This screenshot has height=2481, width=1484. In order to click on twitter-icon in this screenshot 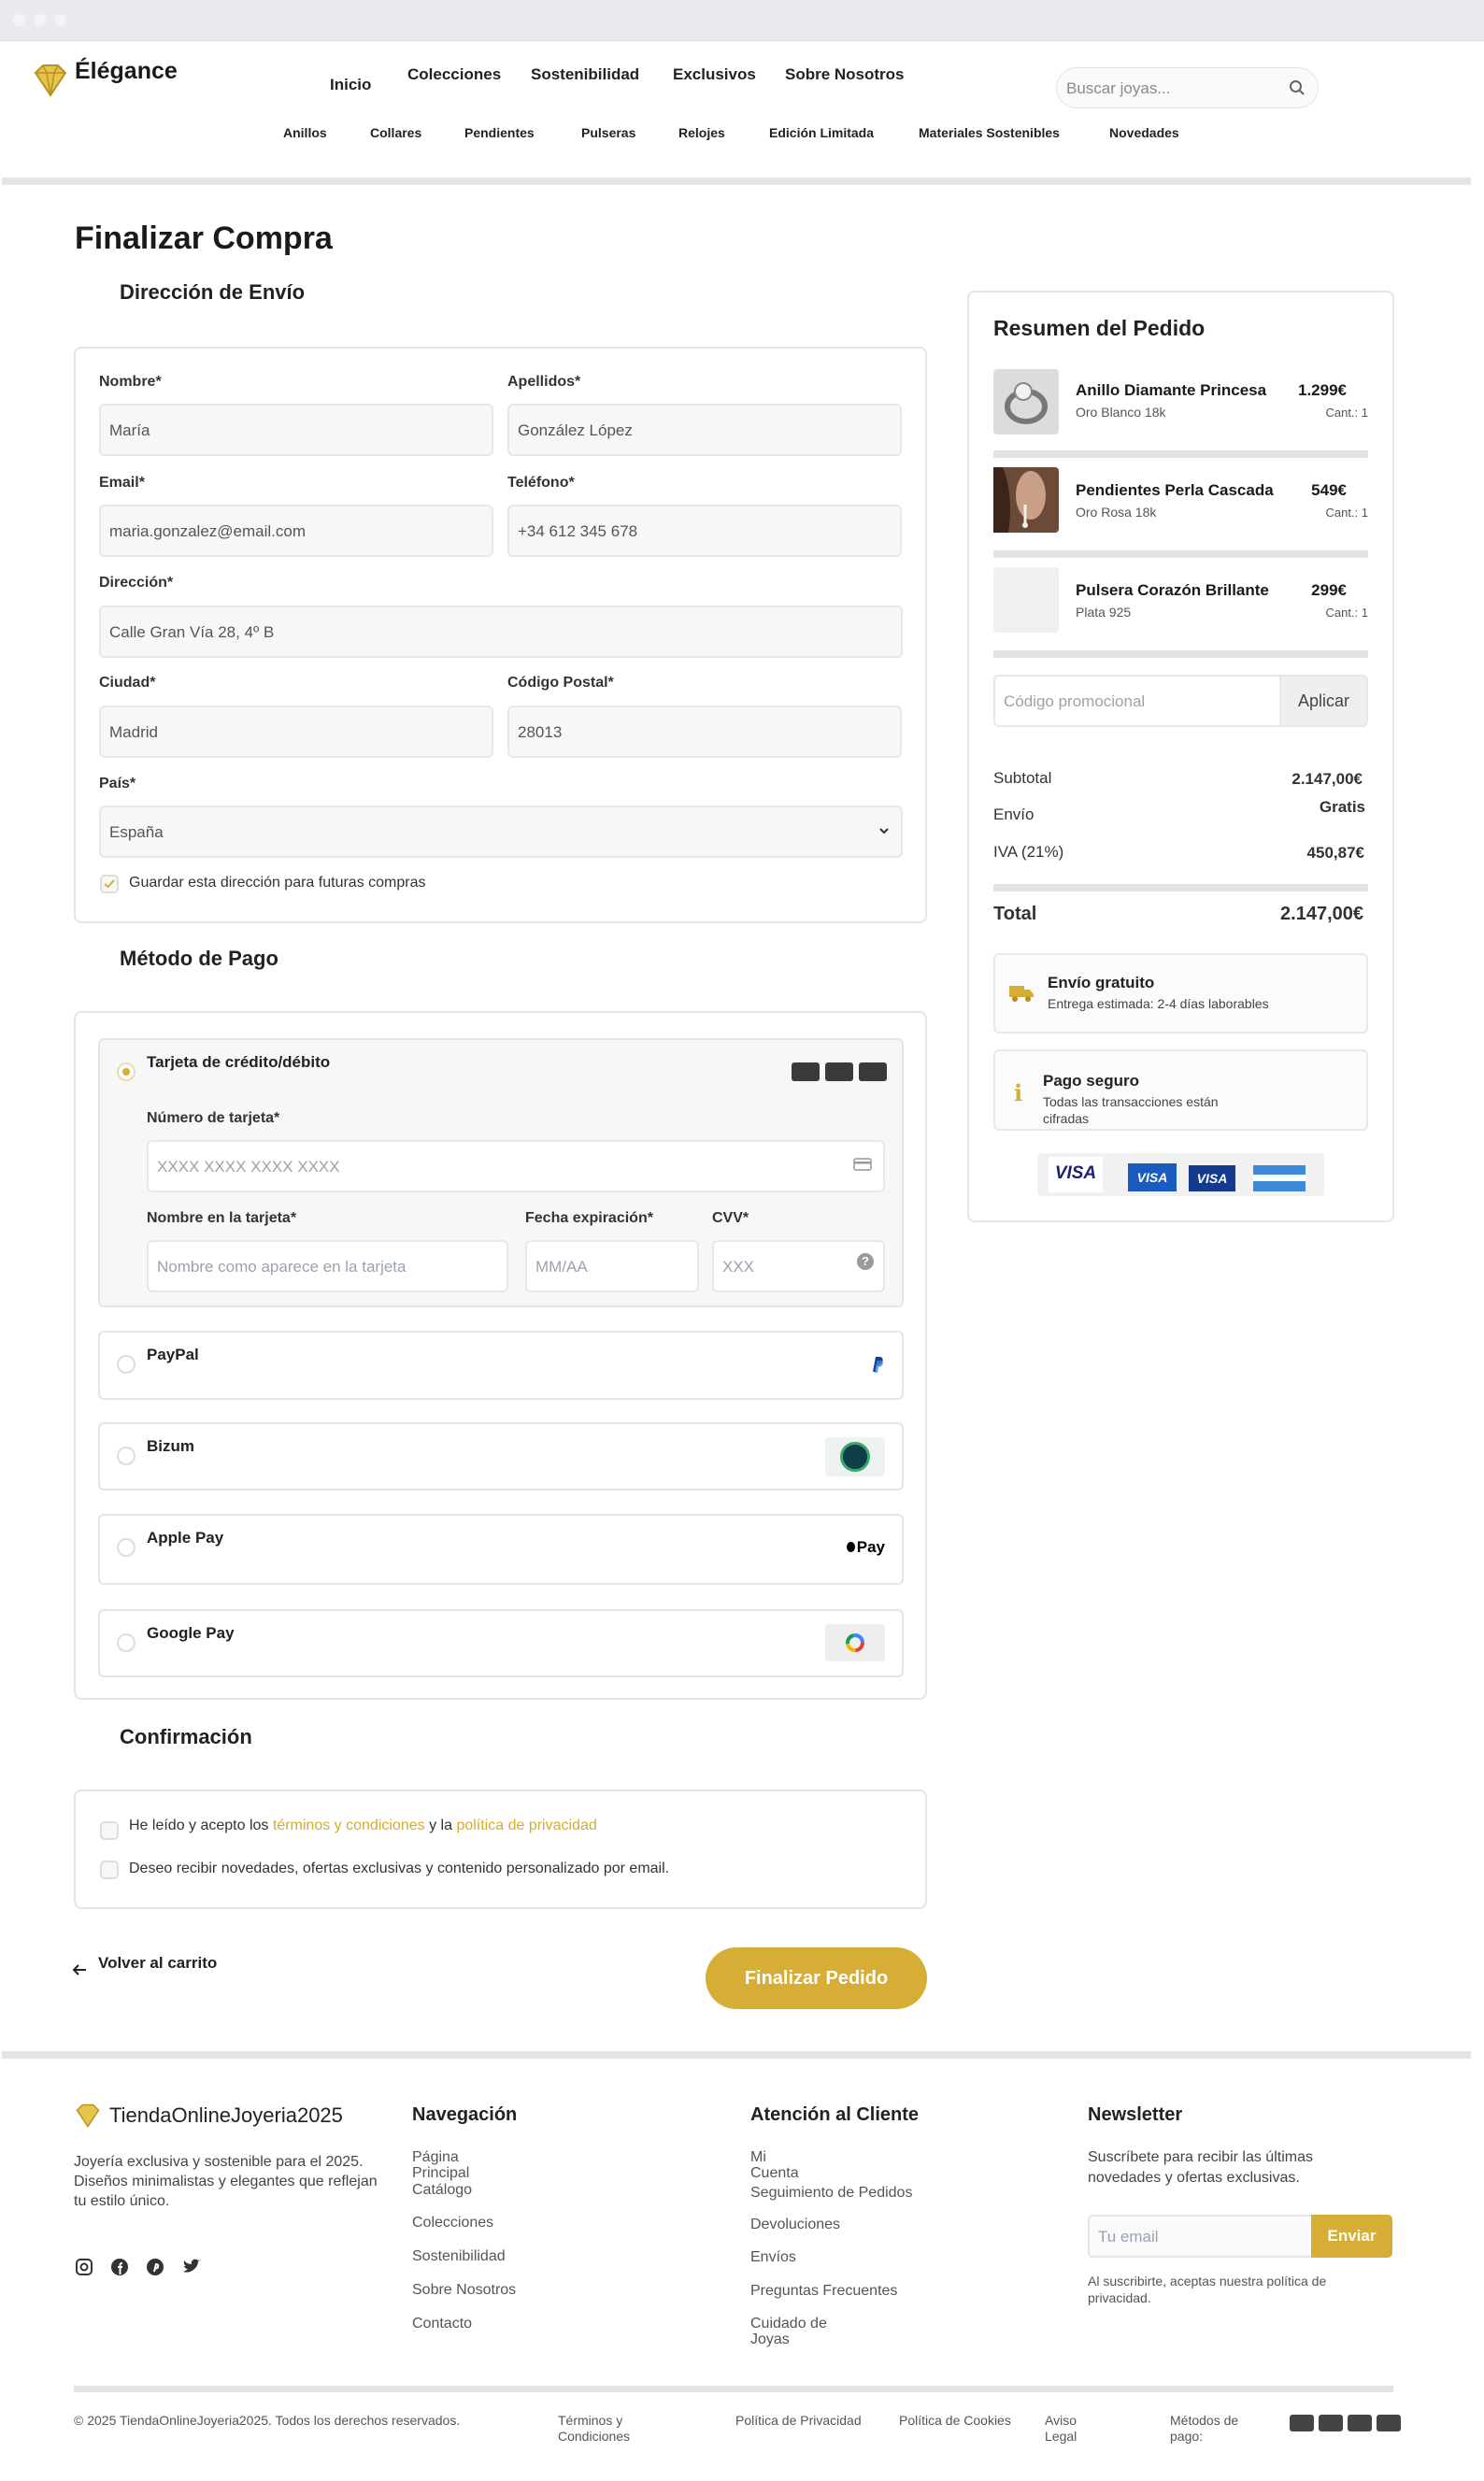, I will do `click(191, 2267)`.